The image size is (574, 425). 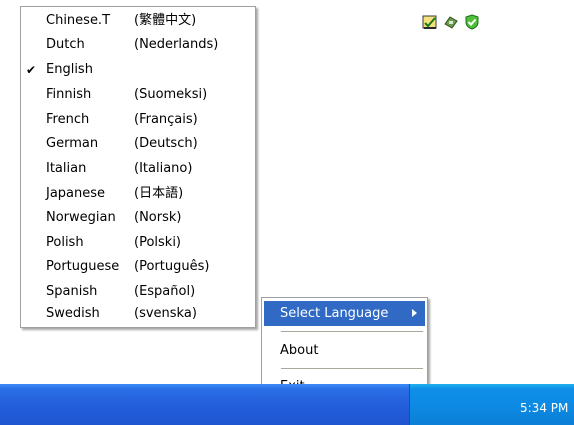 What do you see at coordinates (166, 119) in the screenshot?
I see `language-native-name: (Français)` at bounding box center [166, 119].